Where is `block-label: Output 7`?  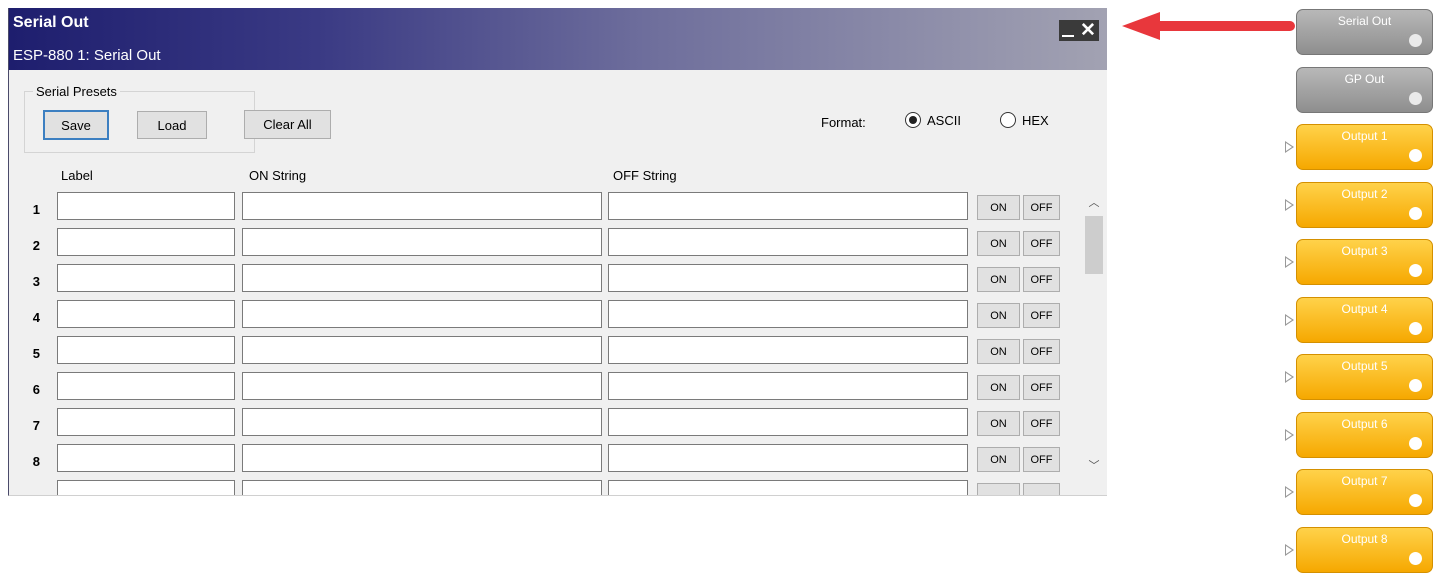 block-label: Output 7 is located at coordinates (1364, 481).